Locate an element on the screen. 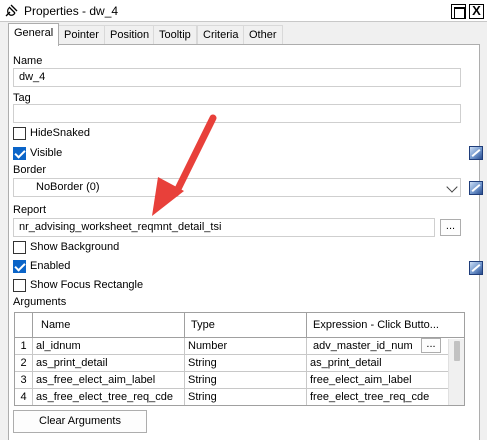  argument-expression: free_elect_aim_label is located at coordinates (378, 380).